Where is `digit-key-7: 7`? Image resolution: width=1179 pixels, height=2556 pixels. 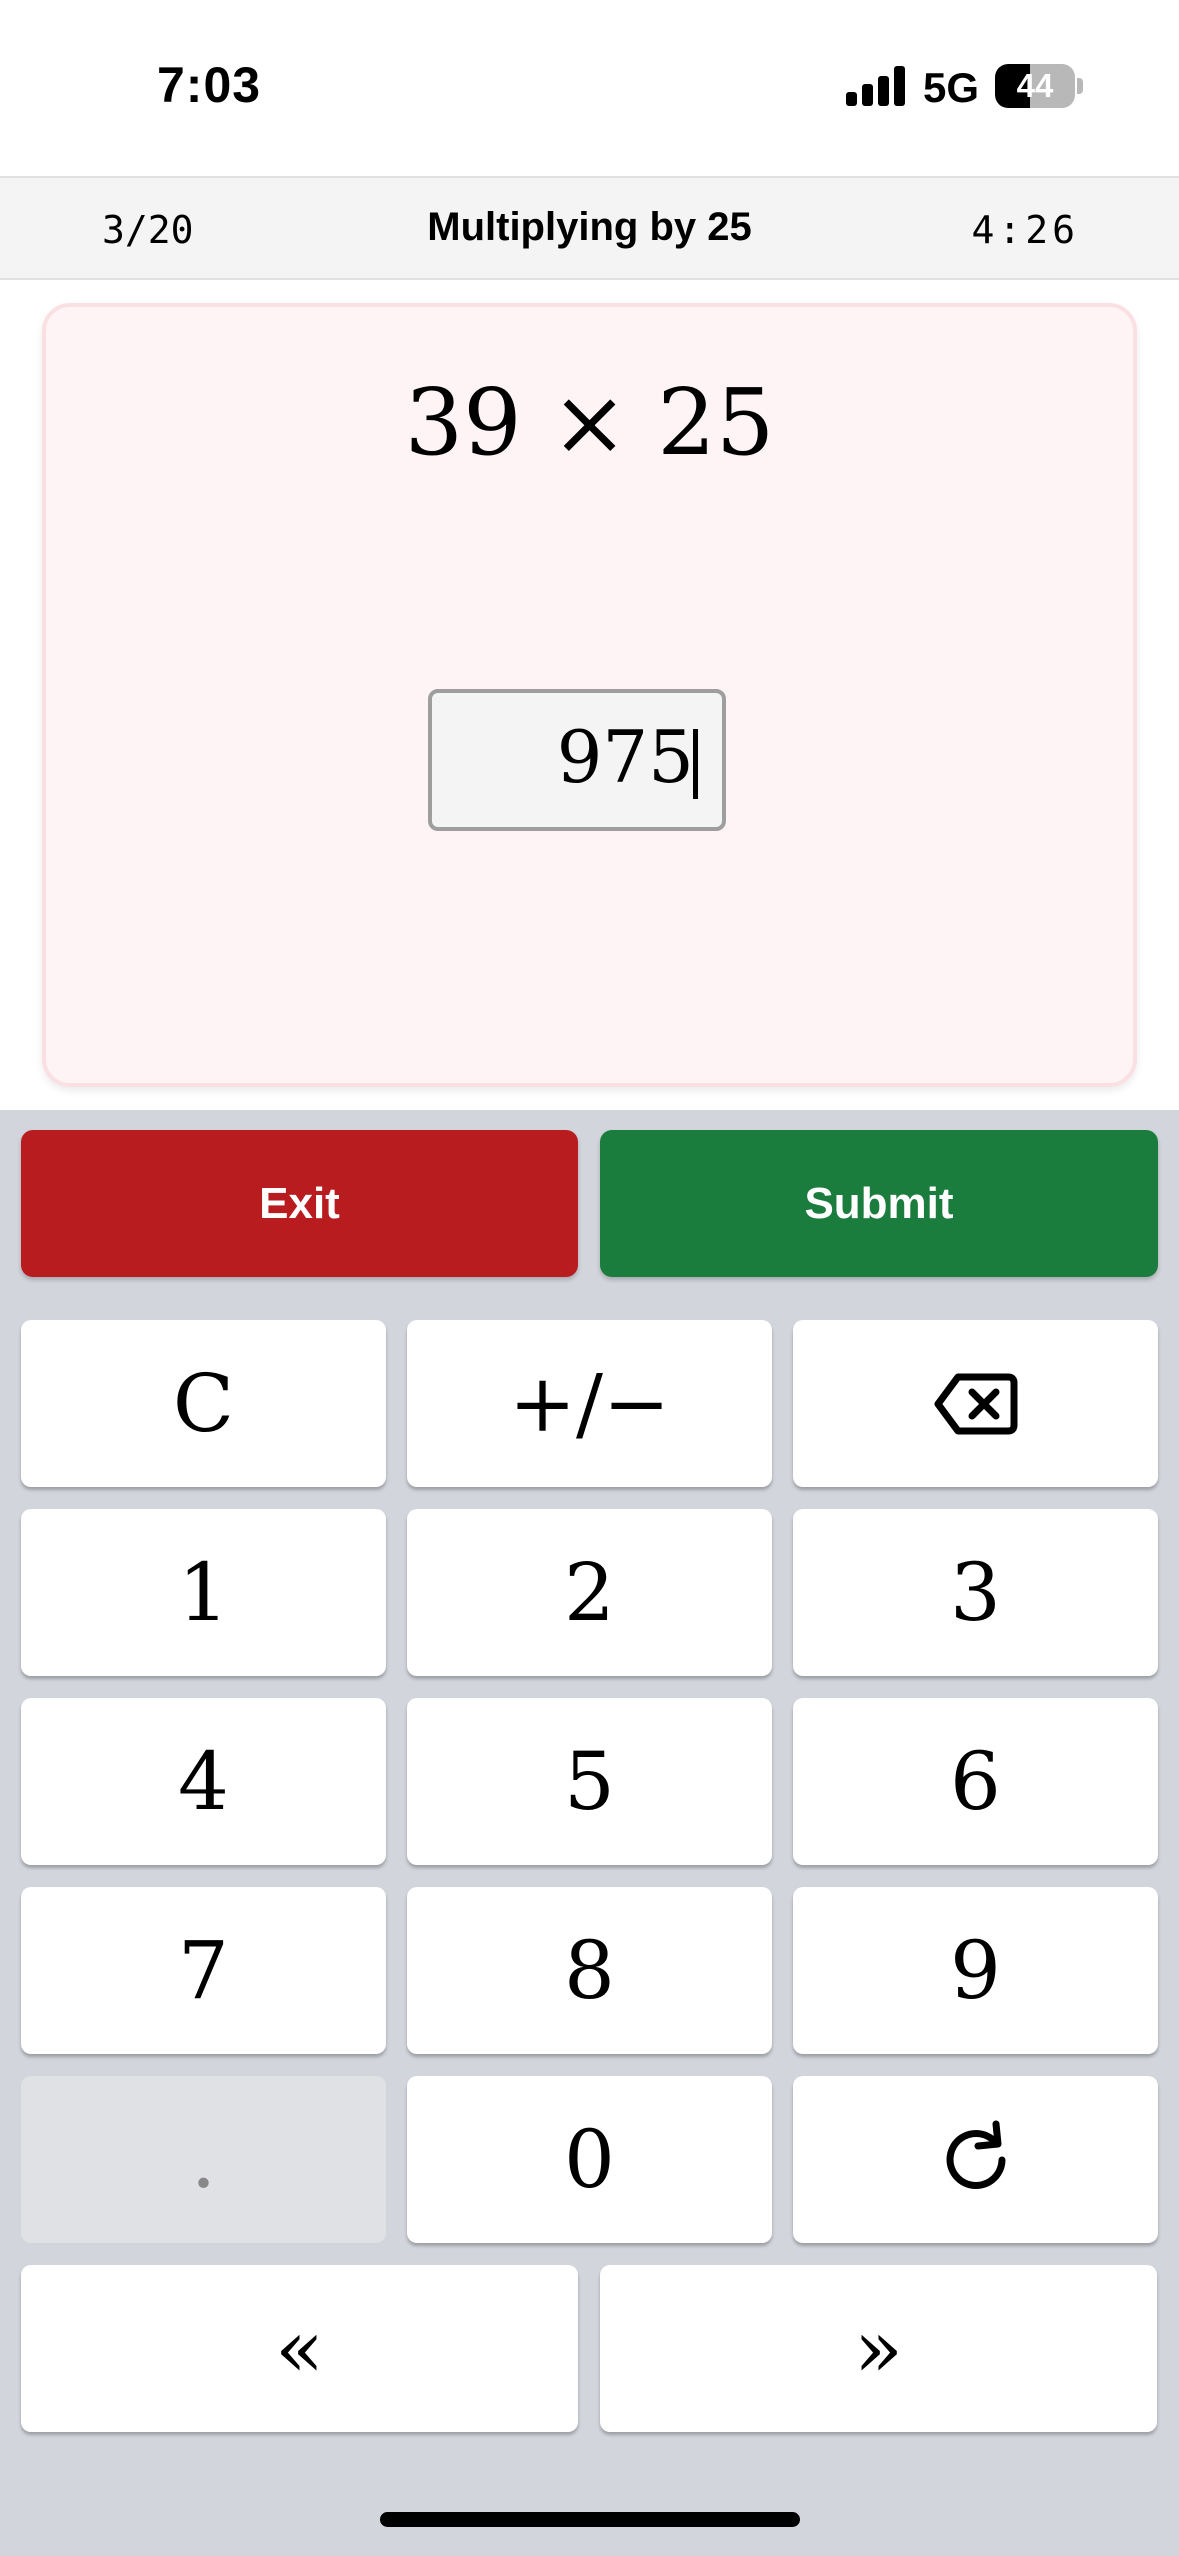 digit-key-7: 7 is located at coordinates (203, 1970).